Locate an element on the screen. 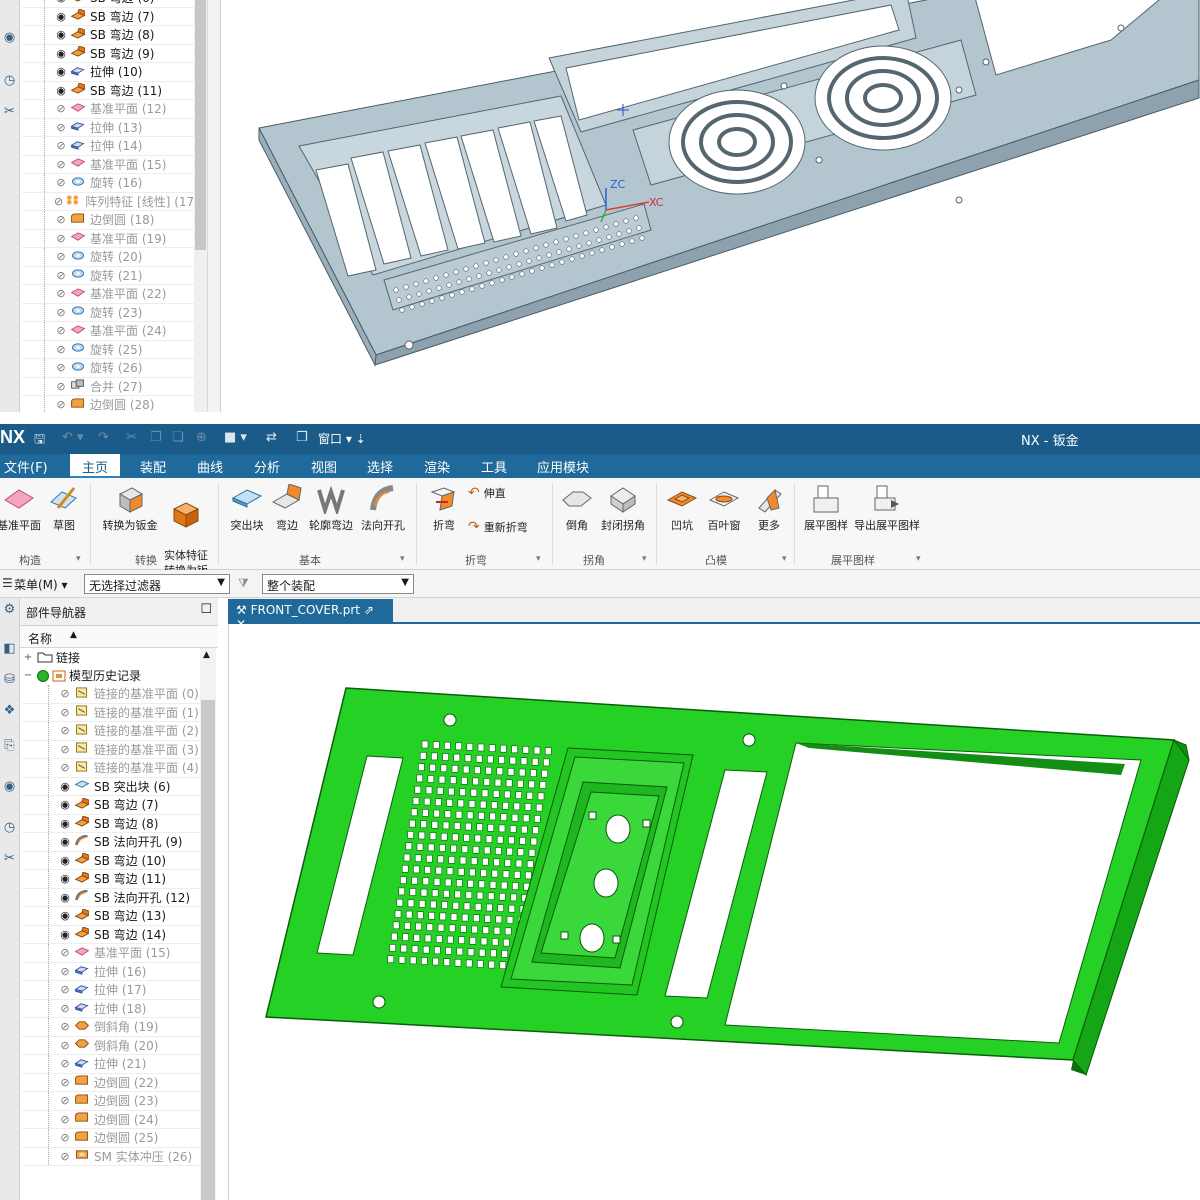  tree-node-feature: ⊘ 边倒圆 (24) is located at coordinates (111, 1119).